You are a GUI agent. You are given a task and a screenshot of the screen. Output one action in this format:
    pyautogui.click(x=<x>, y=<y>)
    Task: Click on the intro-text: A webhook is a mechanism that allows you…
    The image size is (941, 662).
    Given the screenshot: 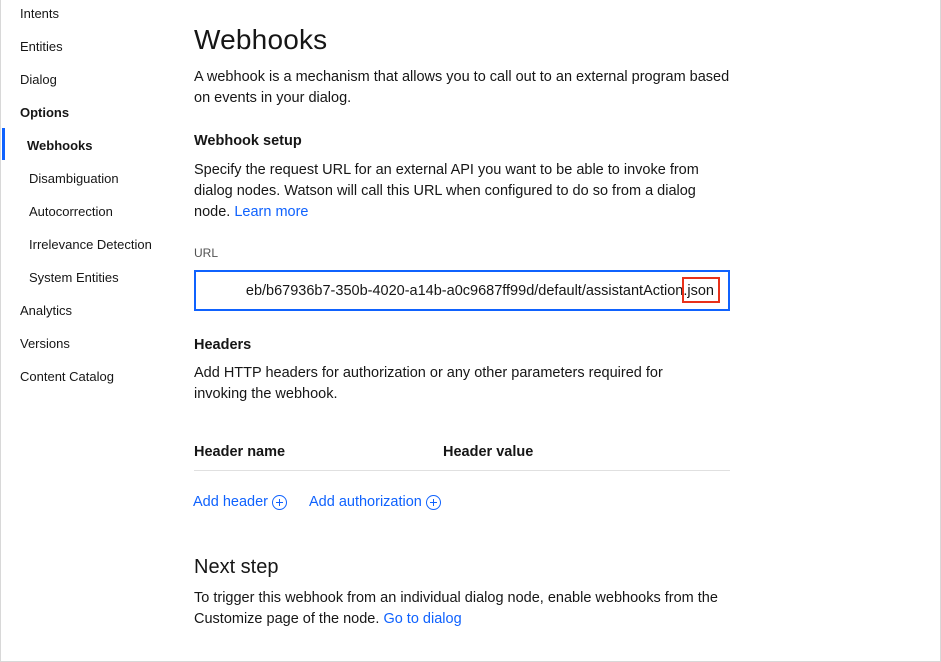 What is the action you would take?
    pyautogui.click(x=462, y=87)
    